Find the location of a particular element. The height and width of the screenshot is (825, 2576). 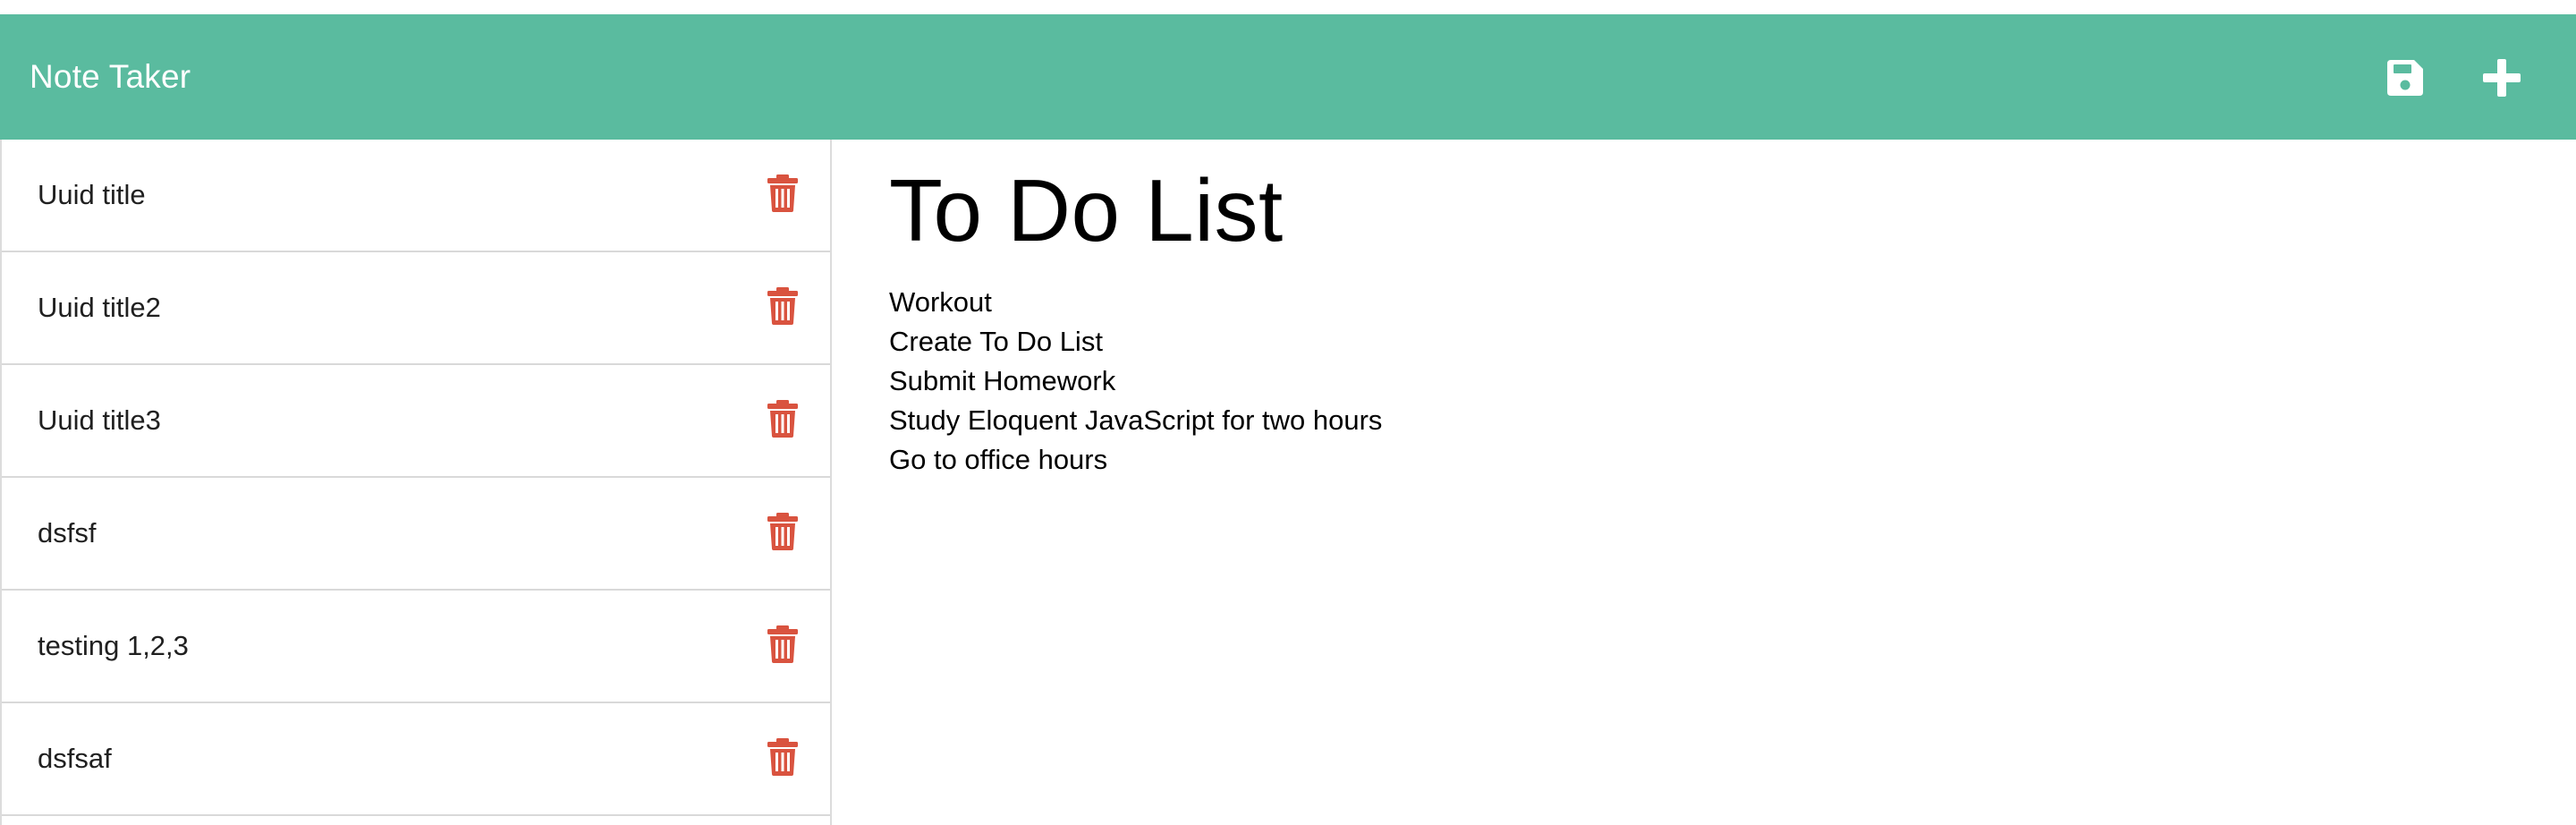

note-list-item-title: testing 1,2,3 is located at coordinates (113, 646).